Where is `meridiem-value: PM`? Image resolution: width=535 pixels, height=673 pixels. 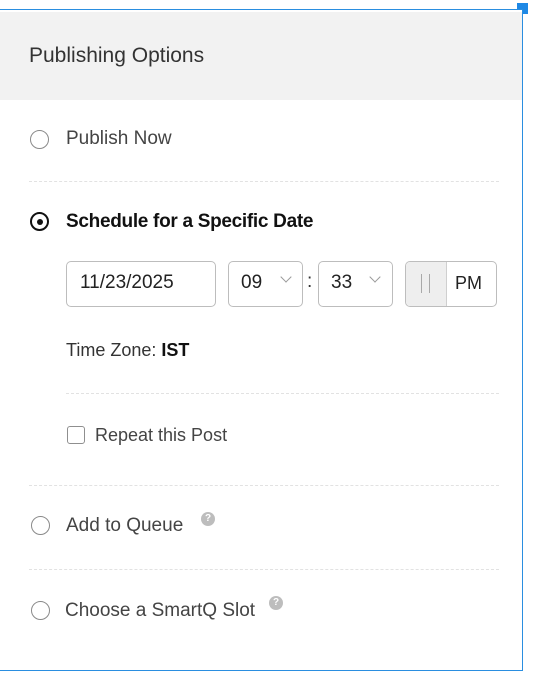 meridiem-value: PM is located at coordinates (468, 283).